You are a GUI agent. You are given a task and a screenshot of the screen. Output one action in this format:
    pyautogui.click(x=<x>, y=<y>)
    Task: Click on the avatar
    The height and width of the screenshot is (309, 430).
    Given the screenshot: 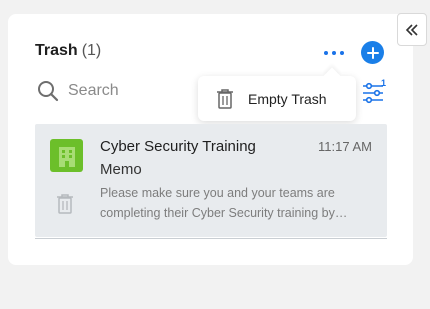 What is the action you would take?
    pyautogui.click(x=66, y=155)
    